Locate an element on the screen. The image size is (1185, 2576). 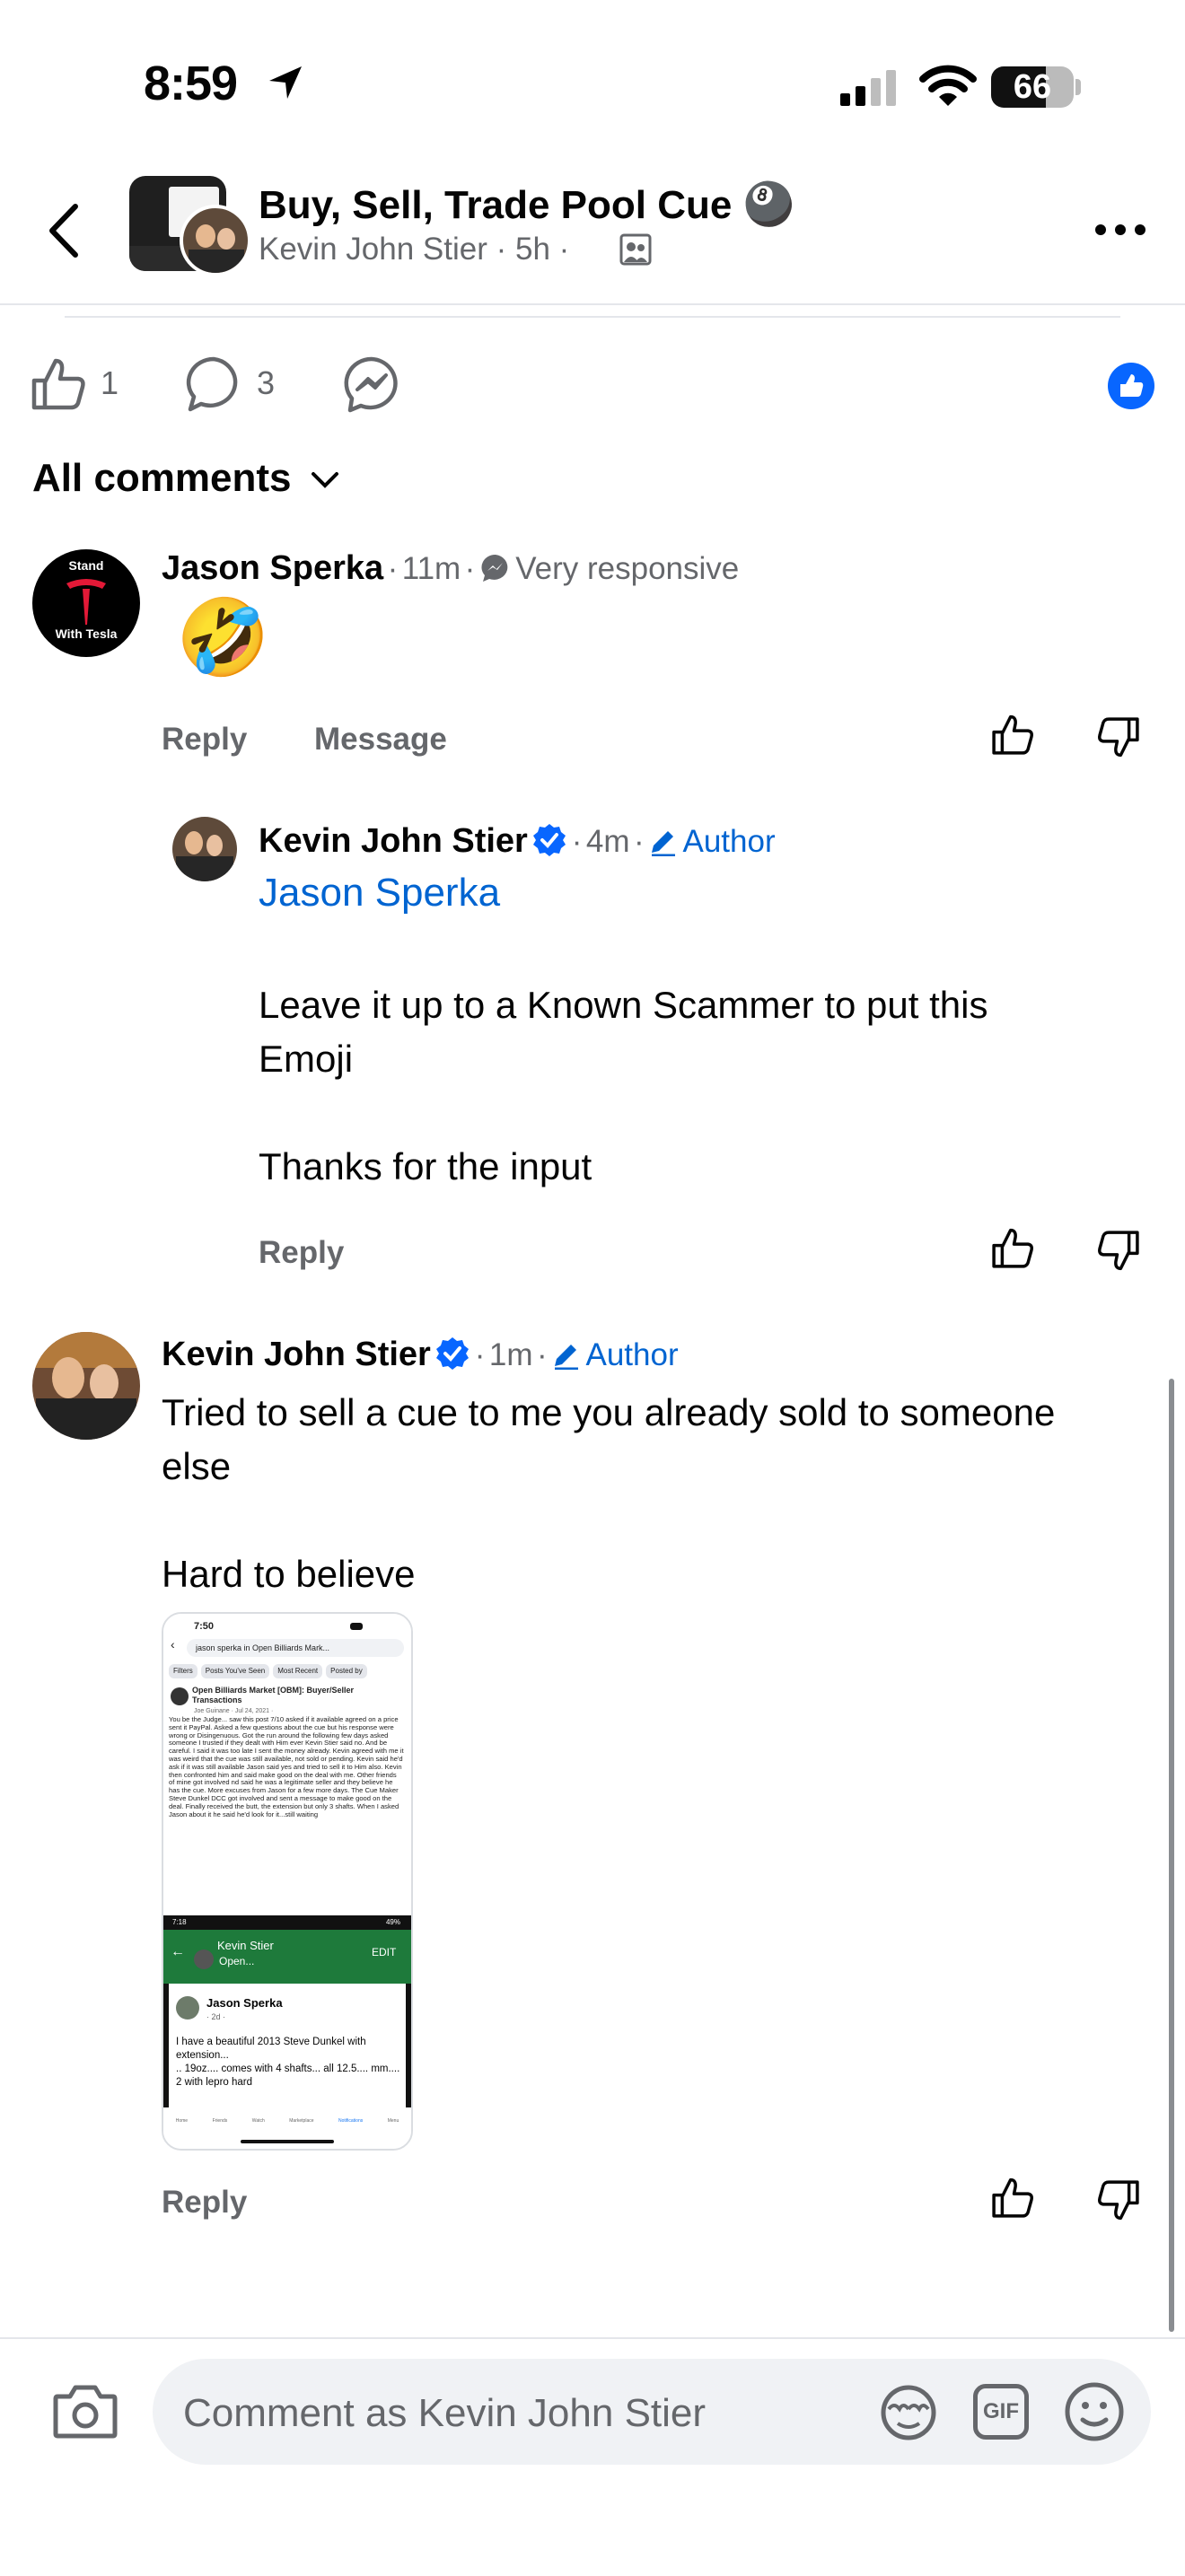
wifi-icon is located at coordinates (948, 85).